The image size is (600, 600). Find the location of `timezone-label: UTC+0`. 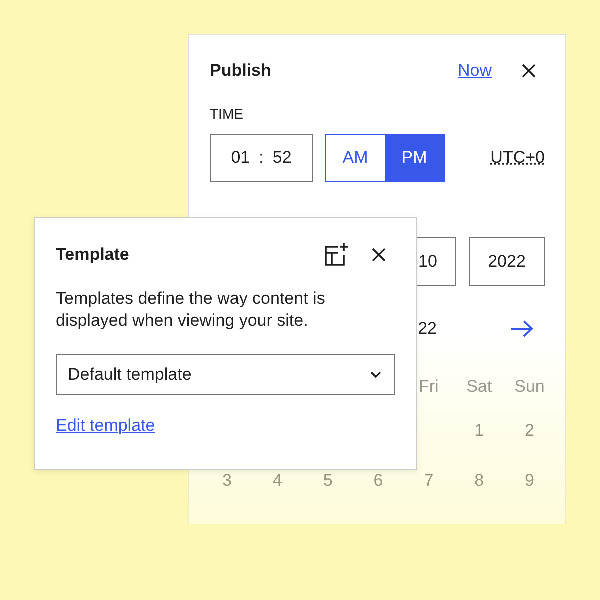

timezone-label: UTC+0 is located at coordinates (517, 158).